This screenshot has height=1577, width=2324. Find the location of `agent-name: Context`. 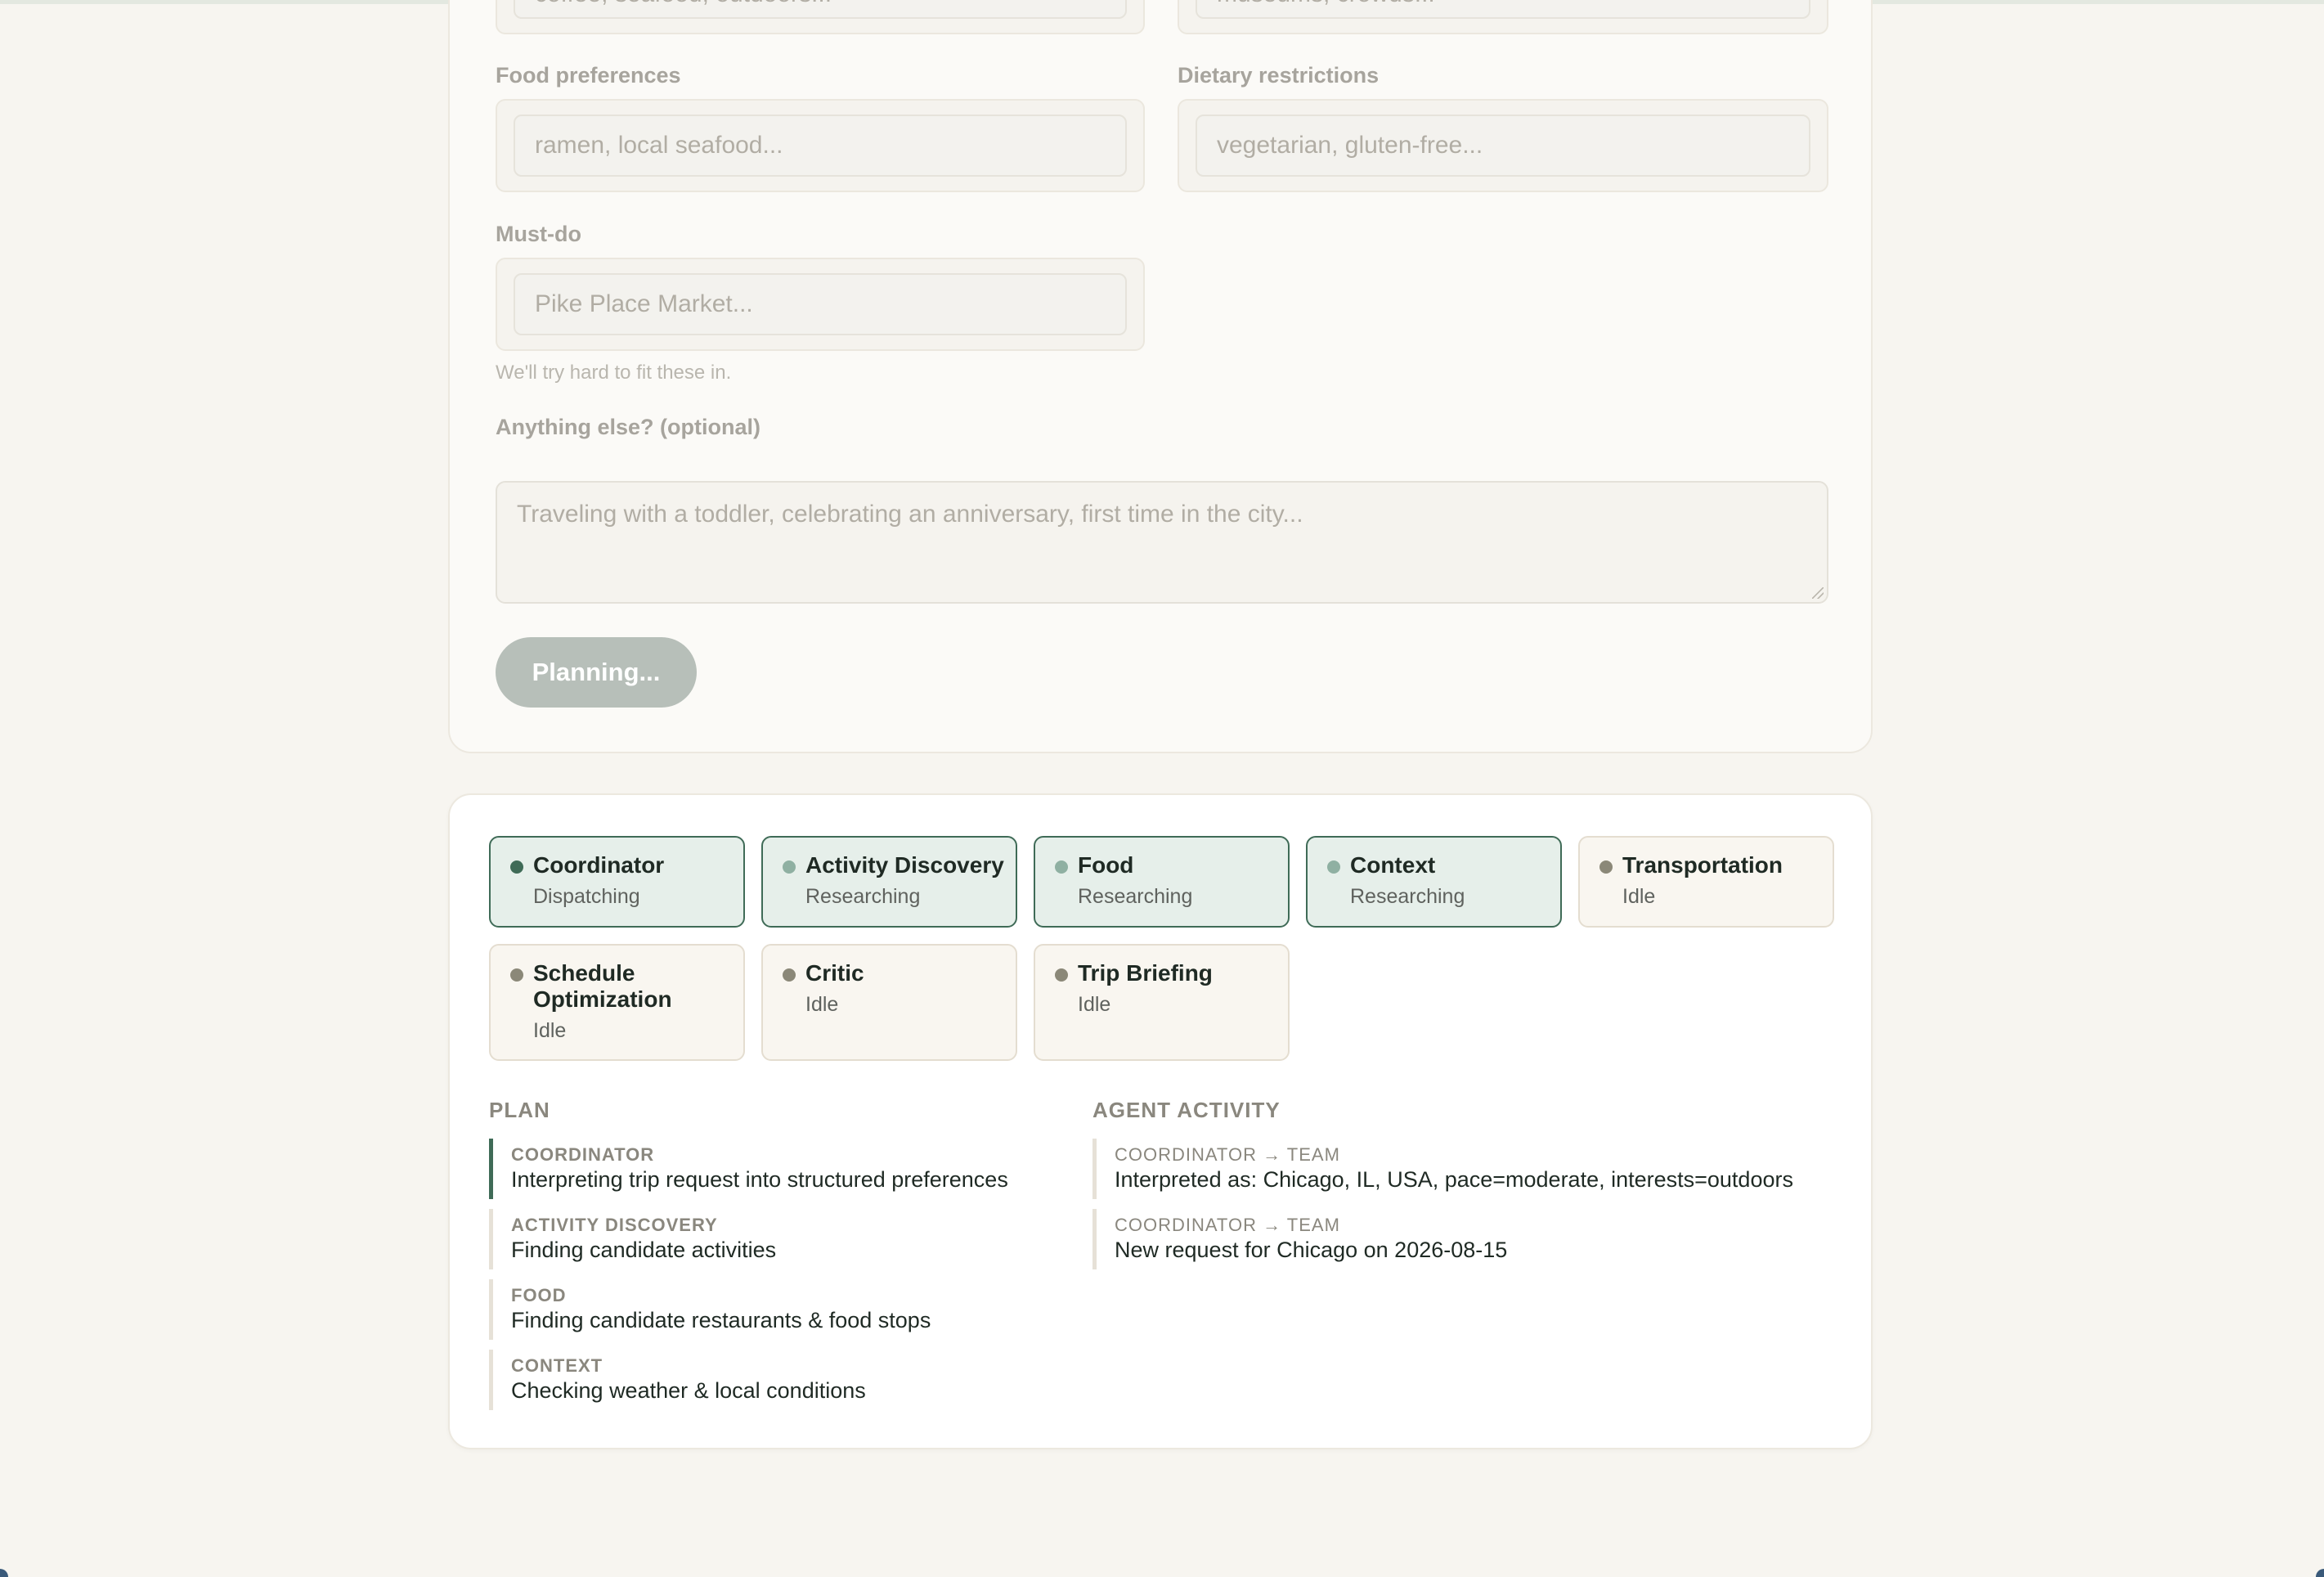

agent-name: Context is located at coordinates (1393, 865).